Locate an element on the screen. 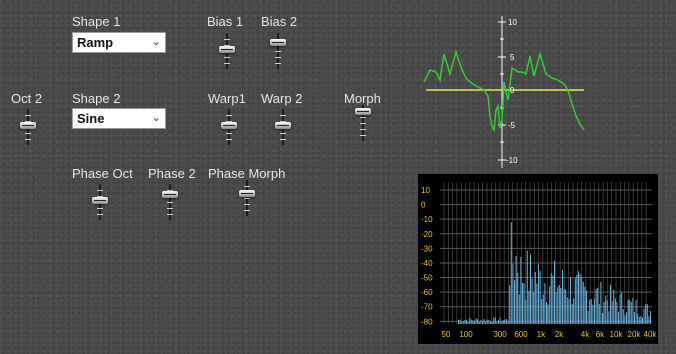  morph-fader is located at coordinates (363, 123).